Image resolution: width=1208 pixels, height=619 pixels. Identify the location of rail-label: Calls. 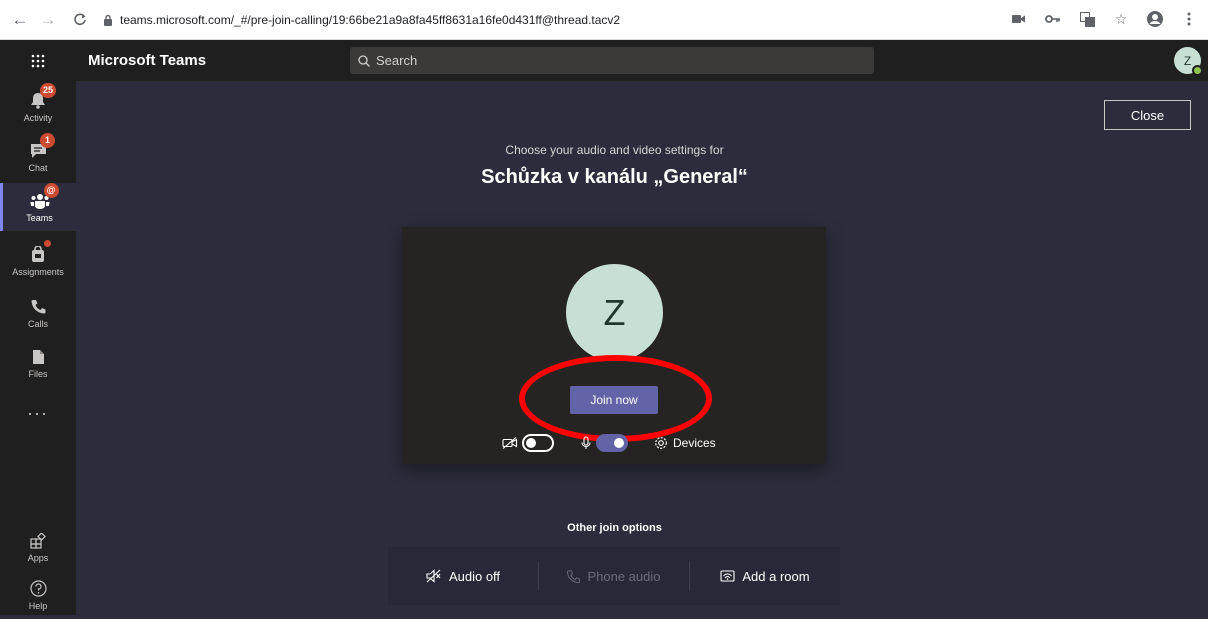
(37, 323).